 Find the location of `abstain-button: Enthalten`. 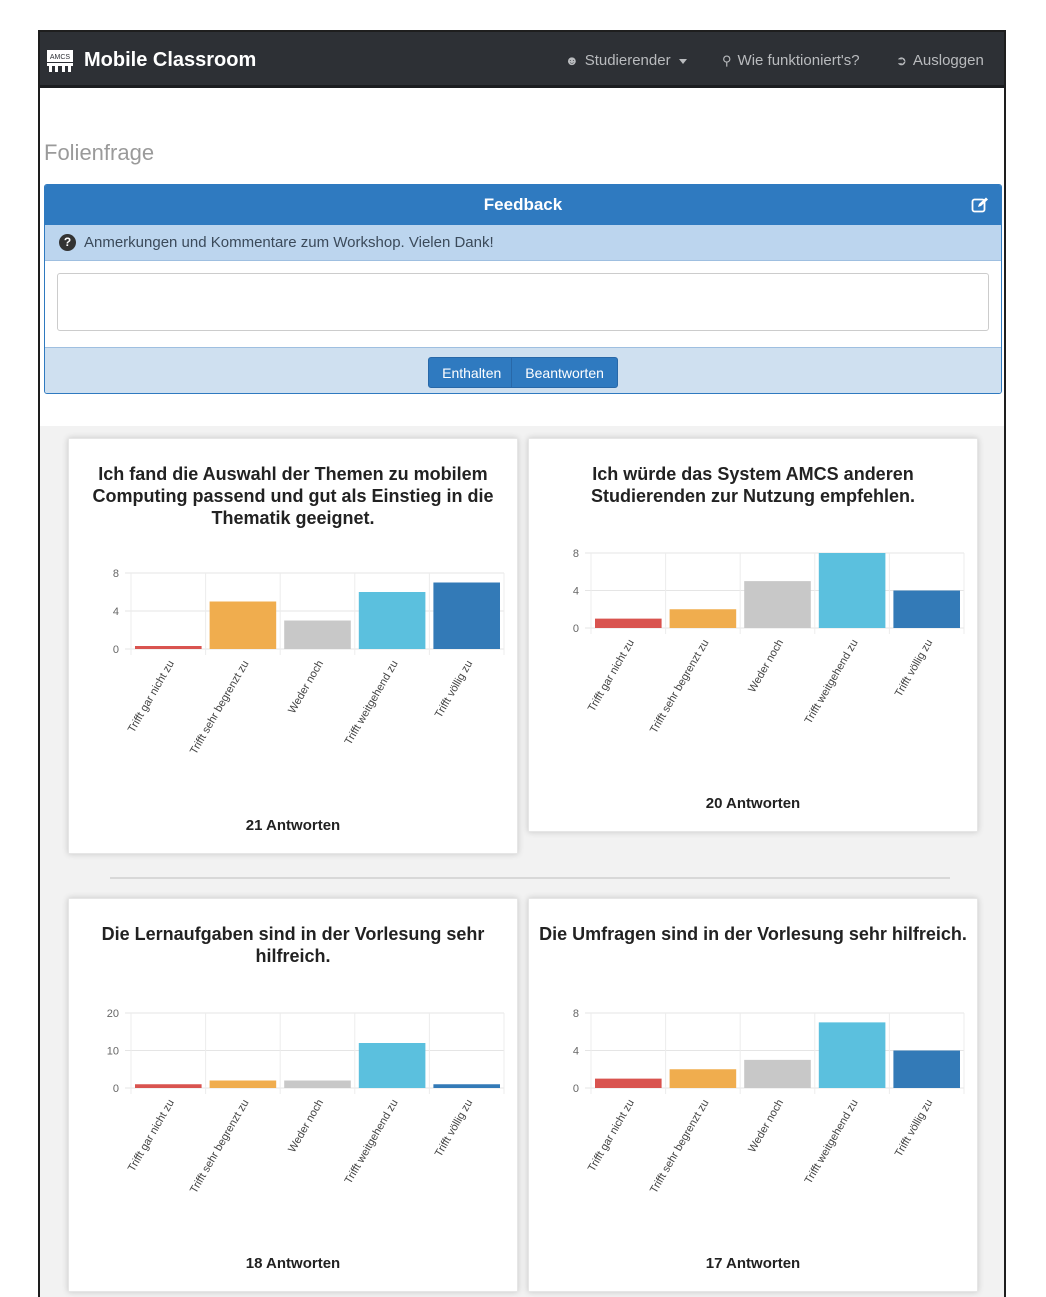

abstain-button: Enthalten is located at coordinates (472, 372).